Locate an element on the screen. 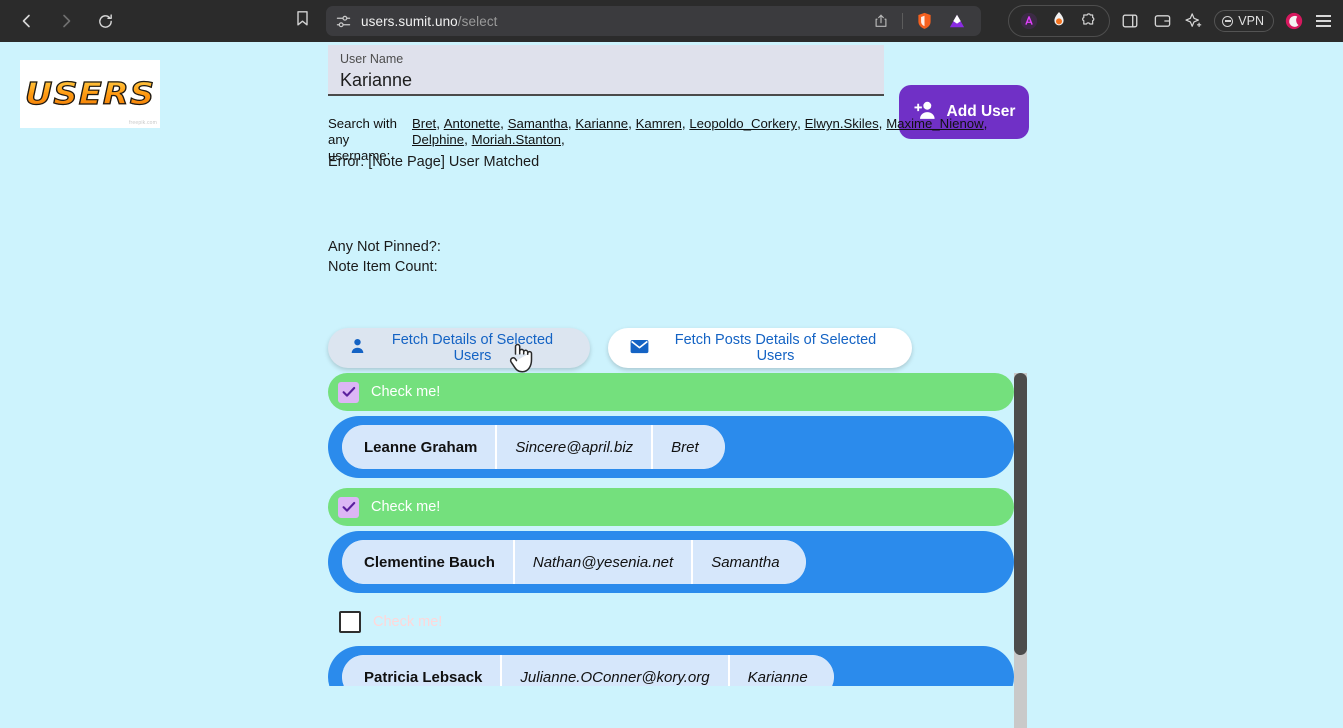  logo-credit: freepik.com is located at coordinates (142, 123).